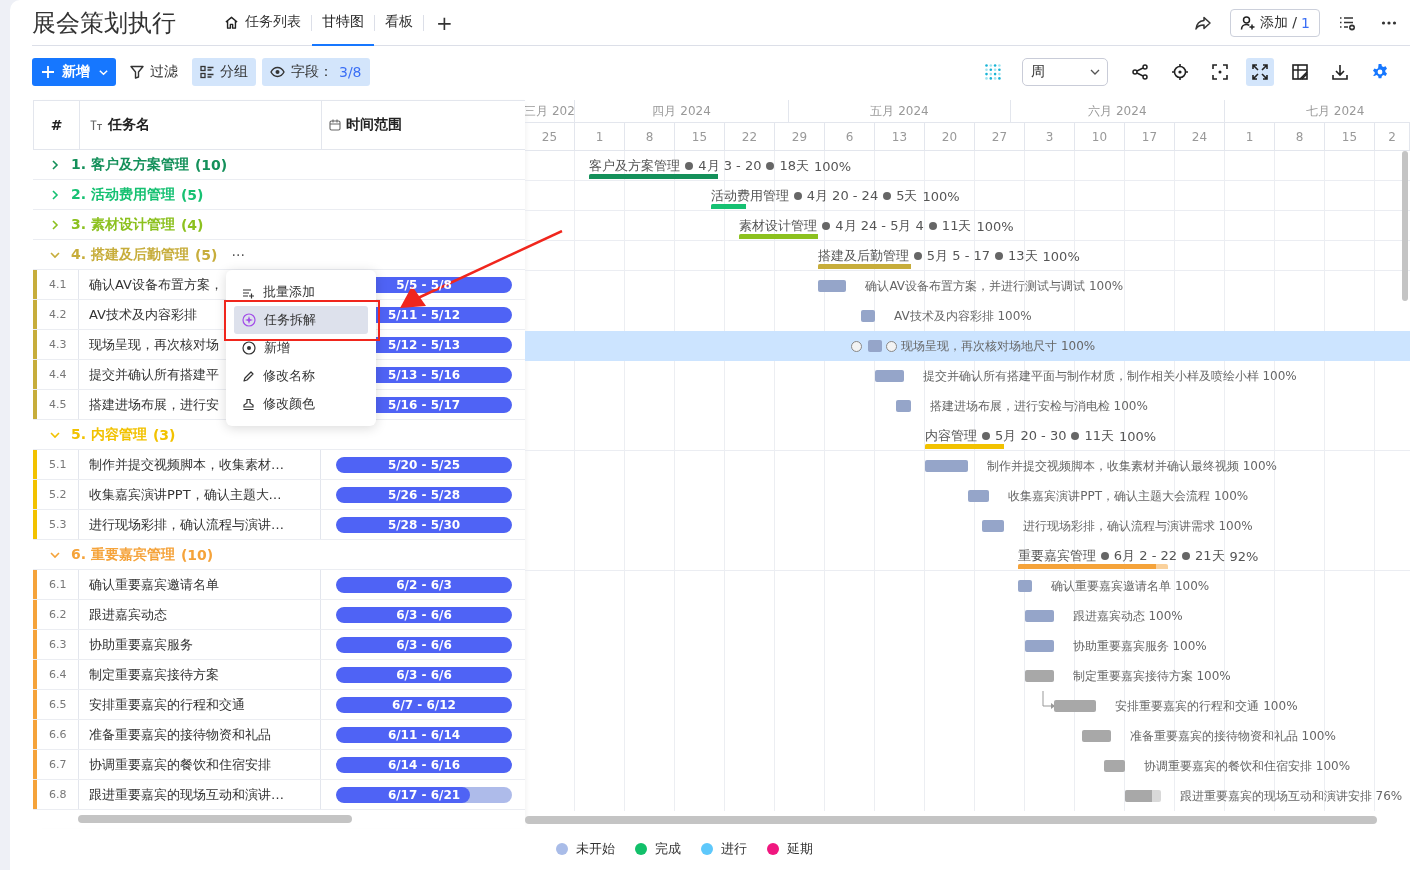 This screenshot has width=1410, height=870. What do you see at coordinates (956, 226) in the screenshot?
I see `duration: 11天` at bounding box center [956, 226].